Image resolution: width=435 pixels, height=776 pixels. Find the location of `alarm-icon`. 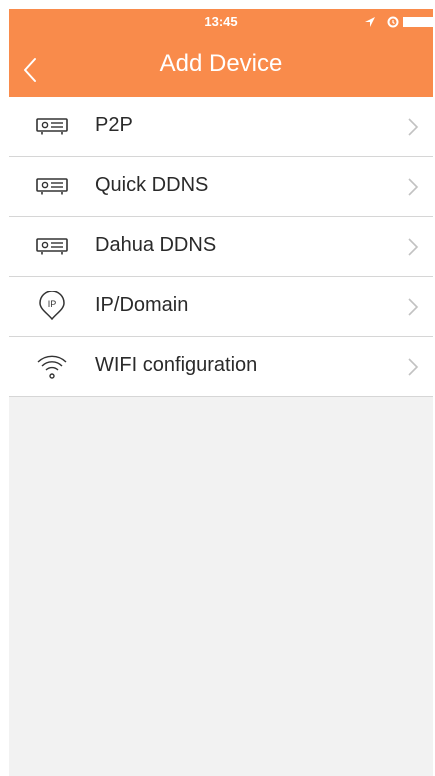

alarm-icon is located at coordinates (393, 22).